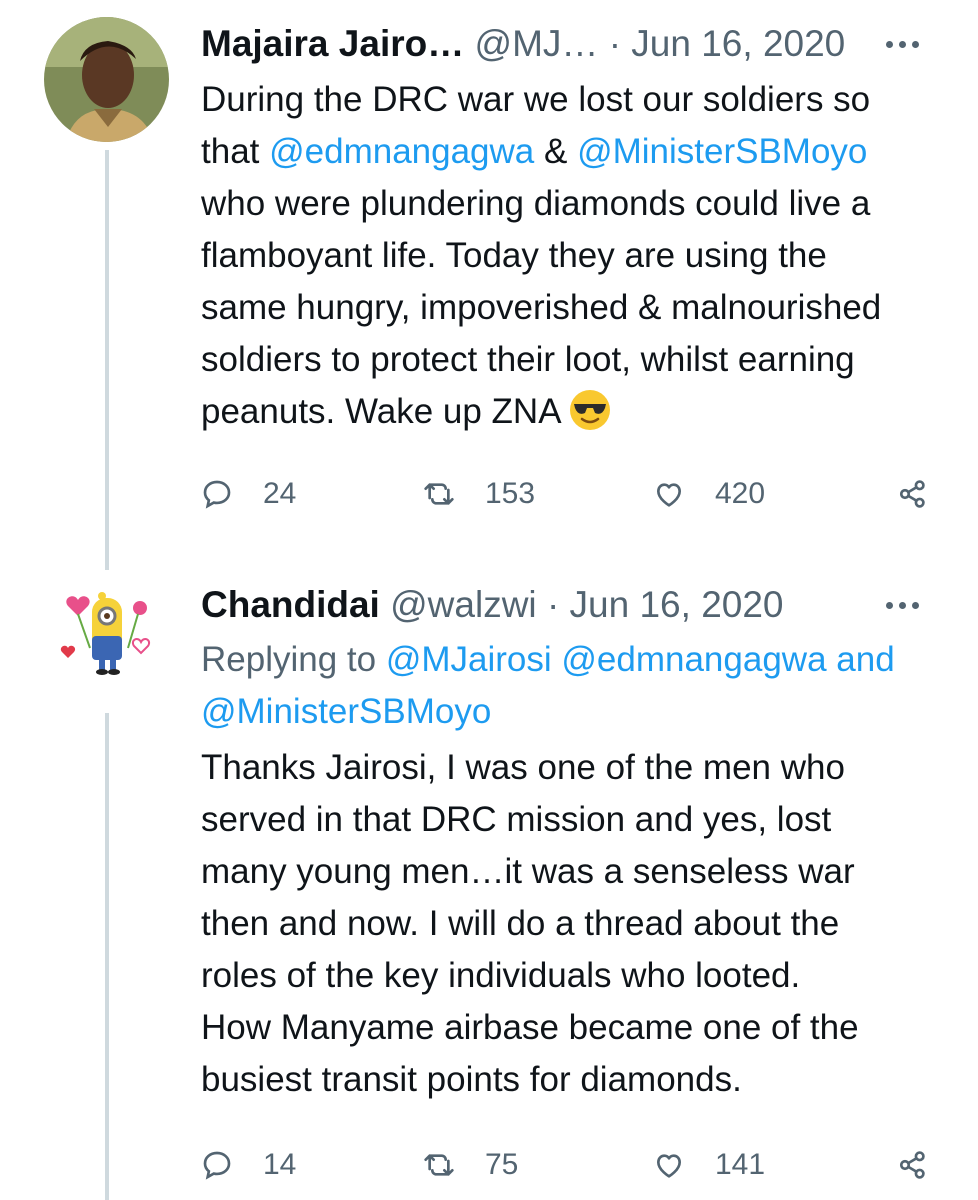 This screenshot has width=978, height=1200. I want to click on text-line: busiest transit points for diamonds., so click(471, 1079).